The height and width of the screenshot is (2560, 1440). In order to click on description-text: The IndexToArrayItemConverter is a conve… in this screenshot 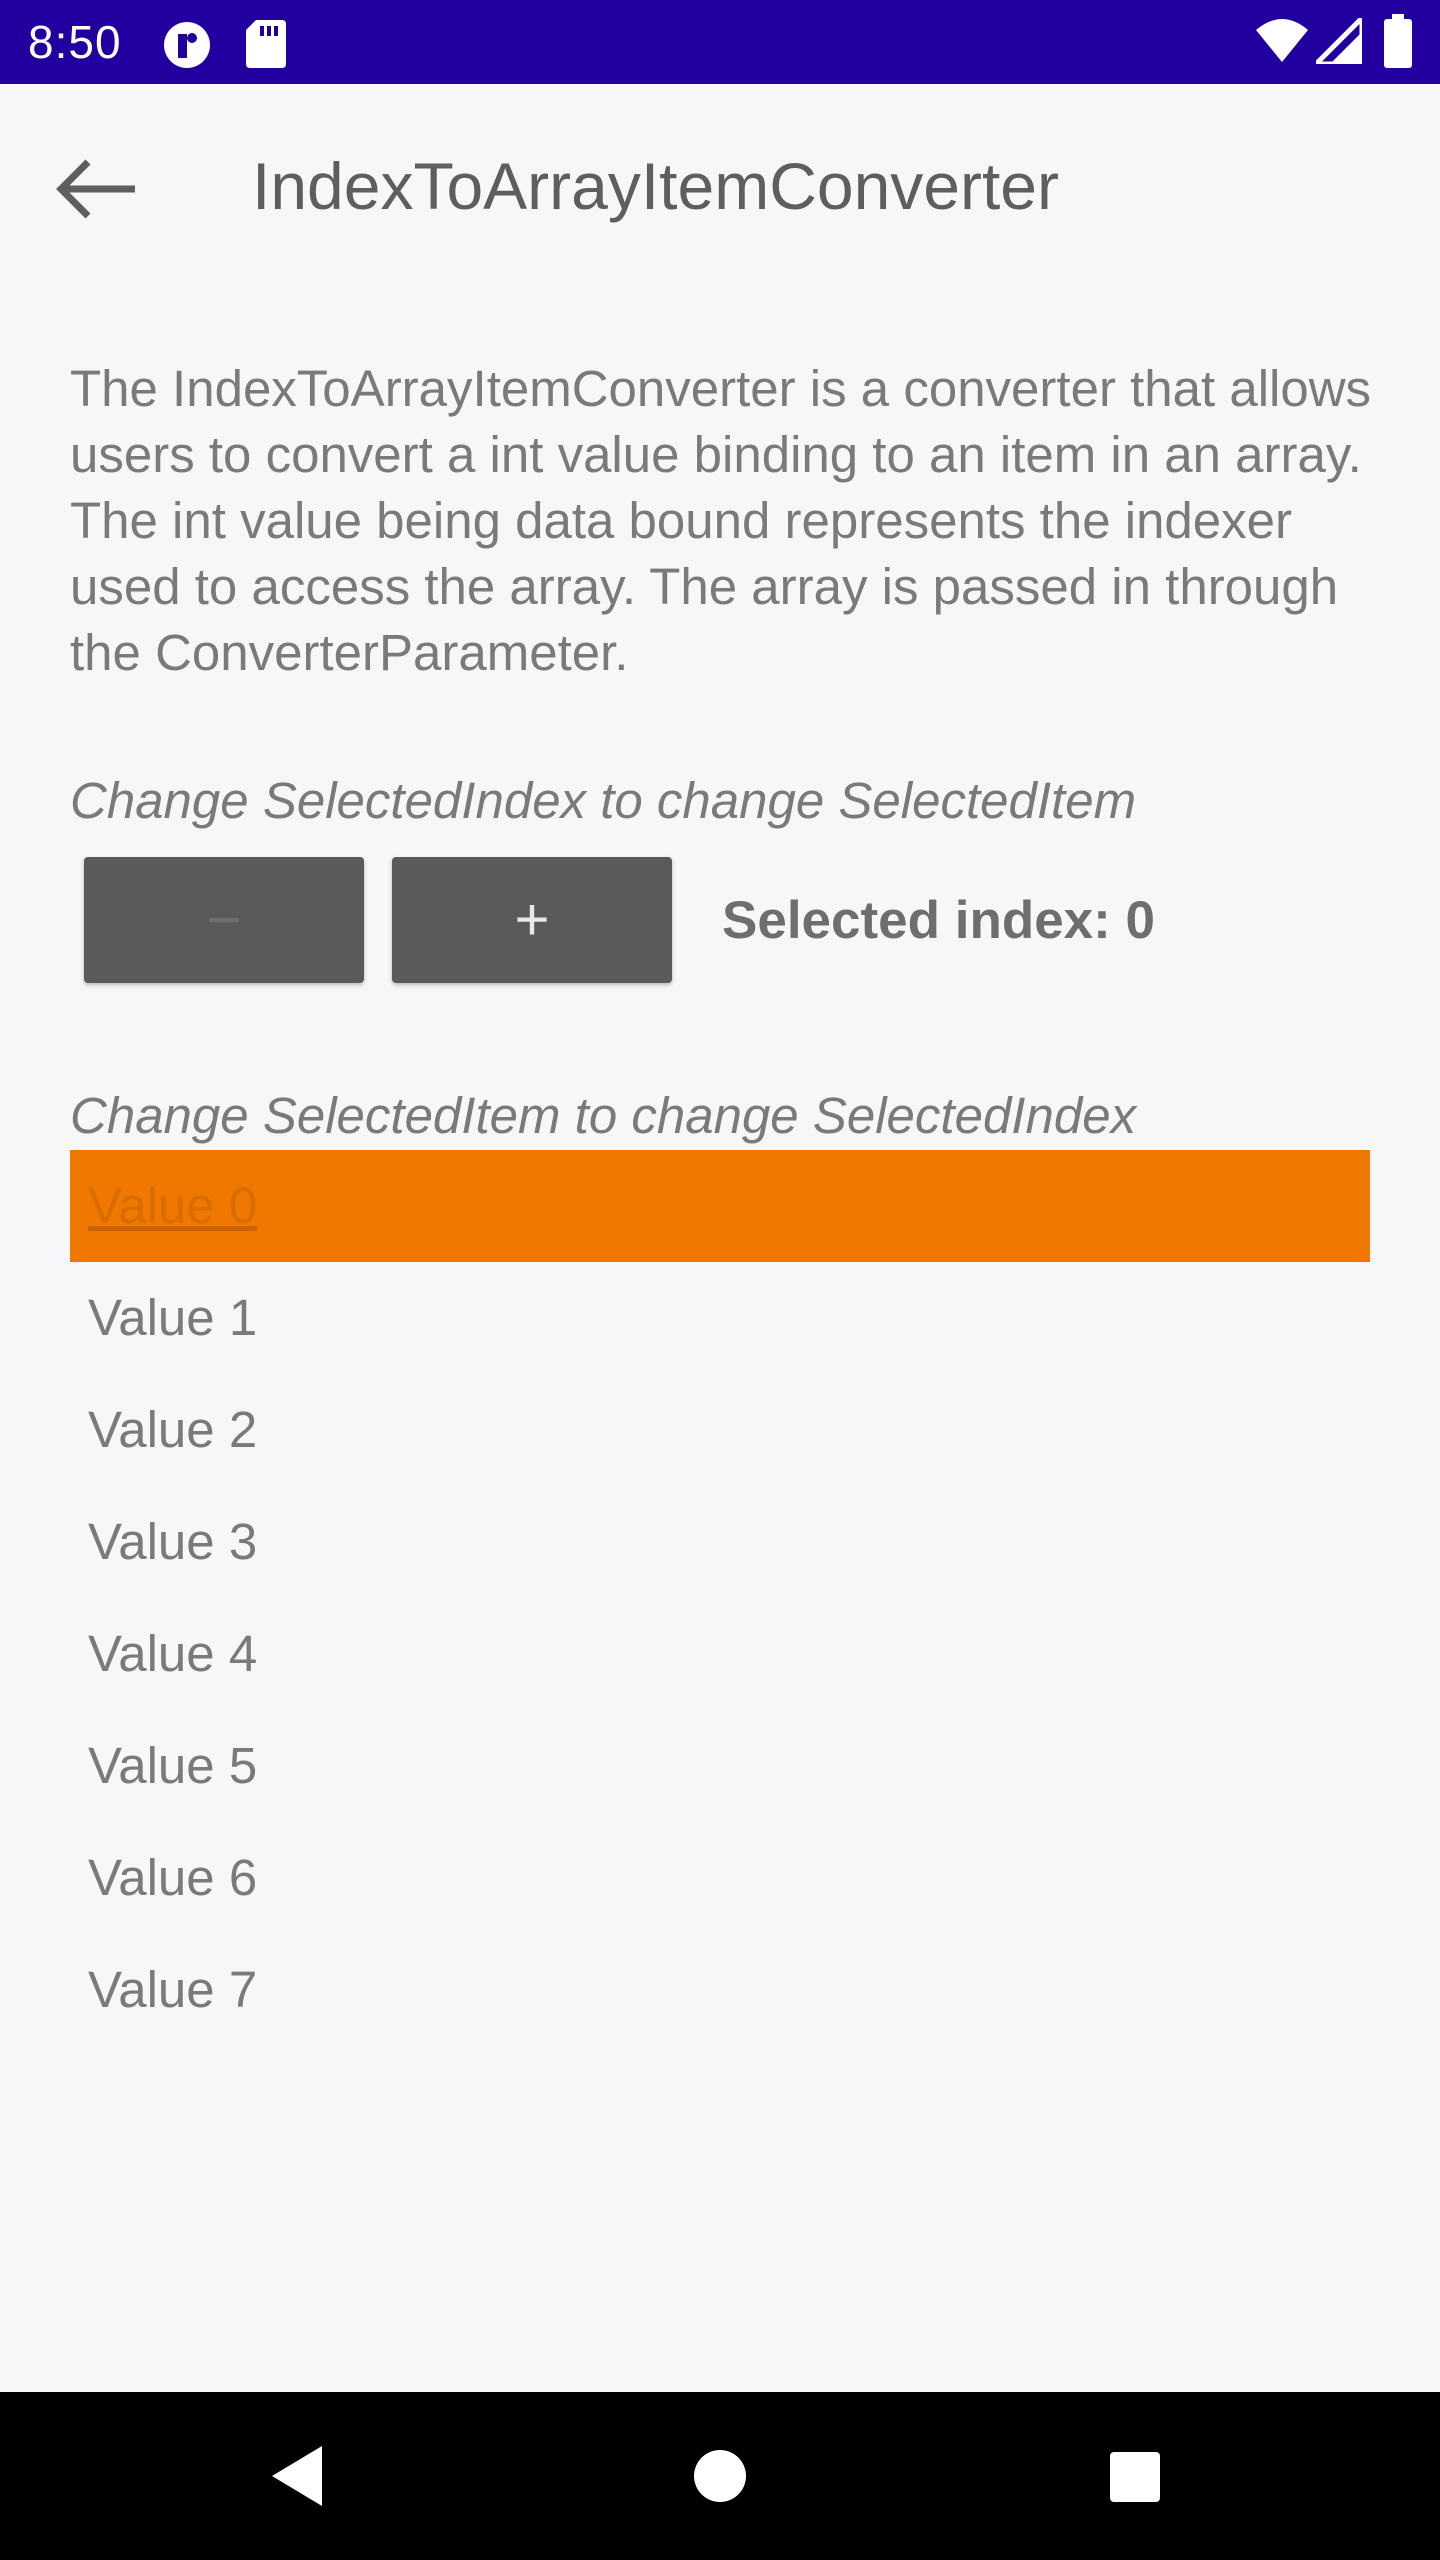, I will do `click(721, 520)`.